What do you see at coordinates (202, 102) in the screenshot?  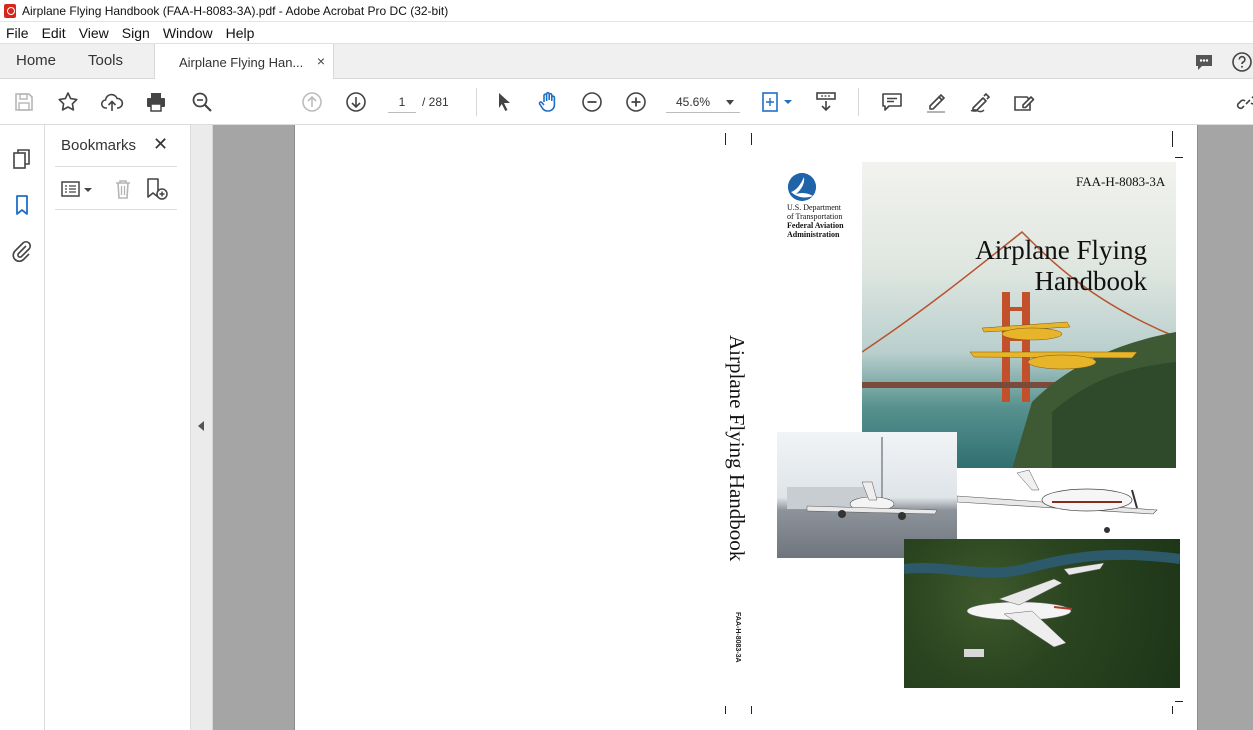 I see `zoom-search-icon` at bounding box center [202, 102].